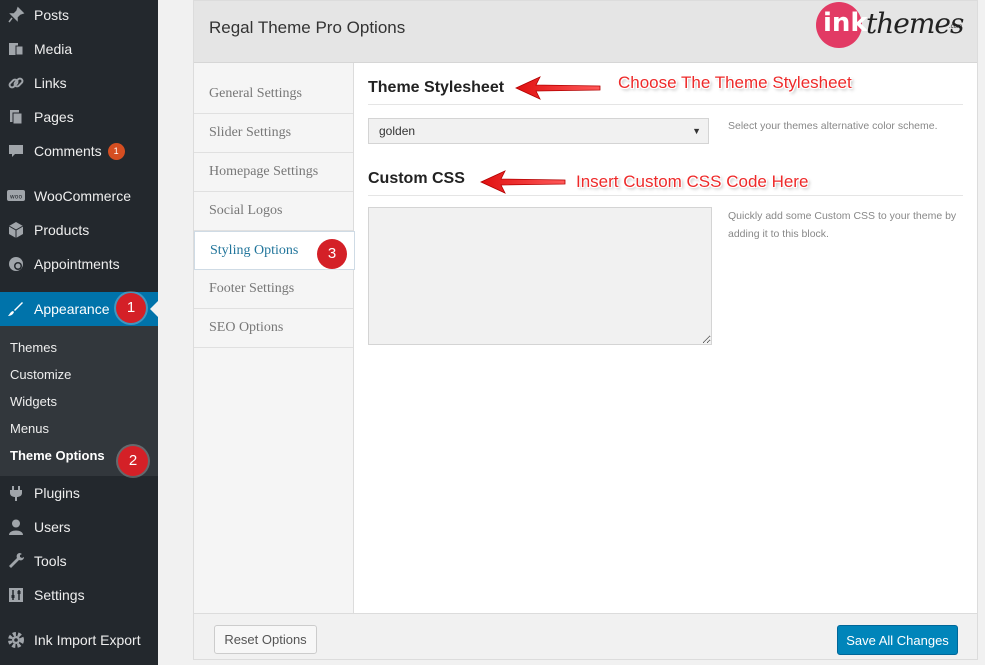  Describe the element at coordinates (16, 640) in the screenshot. I see `gear-icon` at that location.